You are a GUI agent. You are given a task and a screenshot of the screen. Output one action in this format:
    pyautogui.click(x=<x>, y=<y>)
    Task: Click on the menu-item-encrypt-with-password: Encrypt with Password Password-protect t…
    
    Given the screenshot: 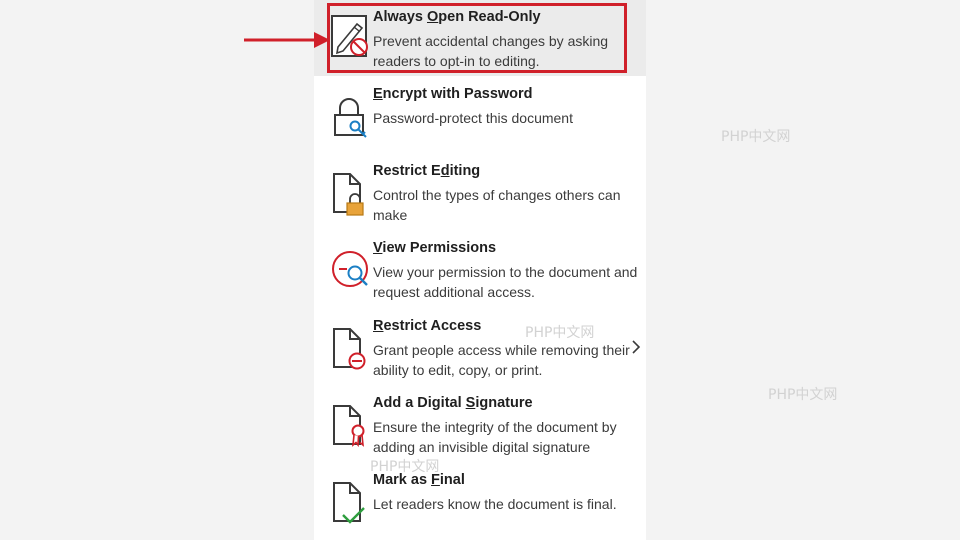 What is the action you would take?
    pyautogui.click(x=480, y=115)
    